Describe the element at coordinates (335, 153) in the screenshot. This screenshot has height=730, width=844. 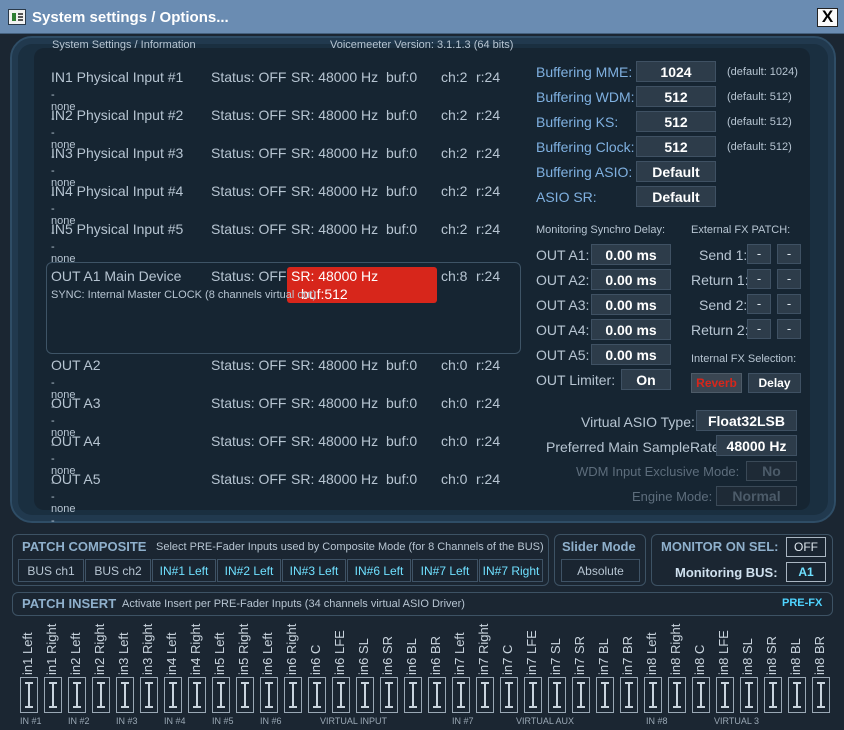
I see `device-sr: SR: 48000 Hz` at that location.